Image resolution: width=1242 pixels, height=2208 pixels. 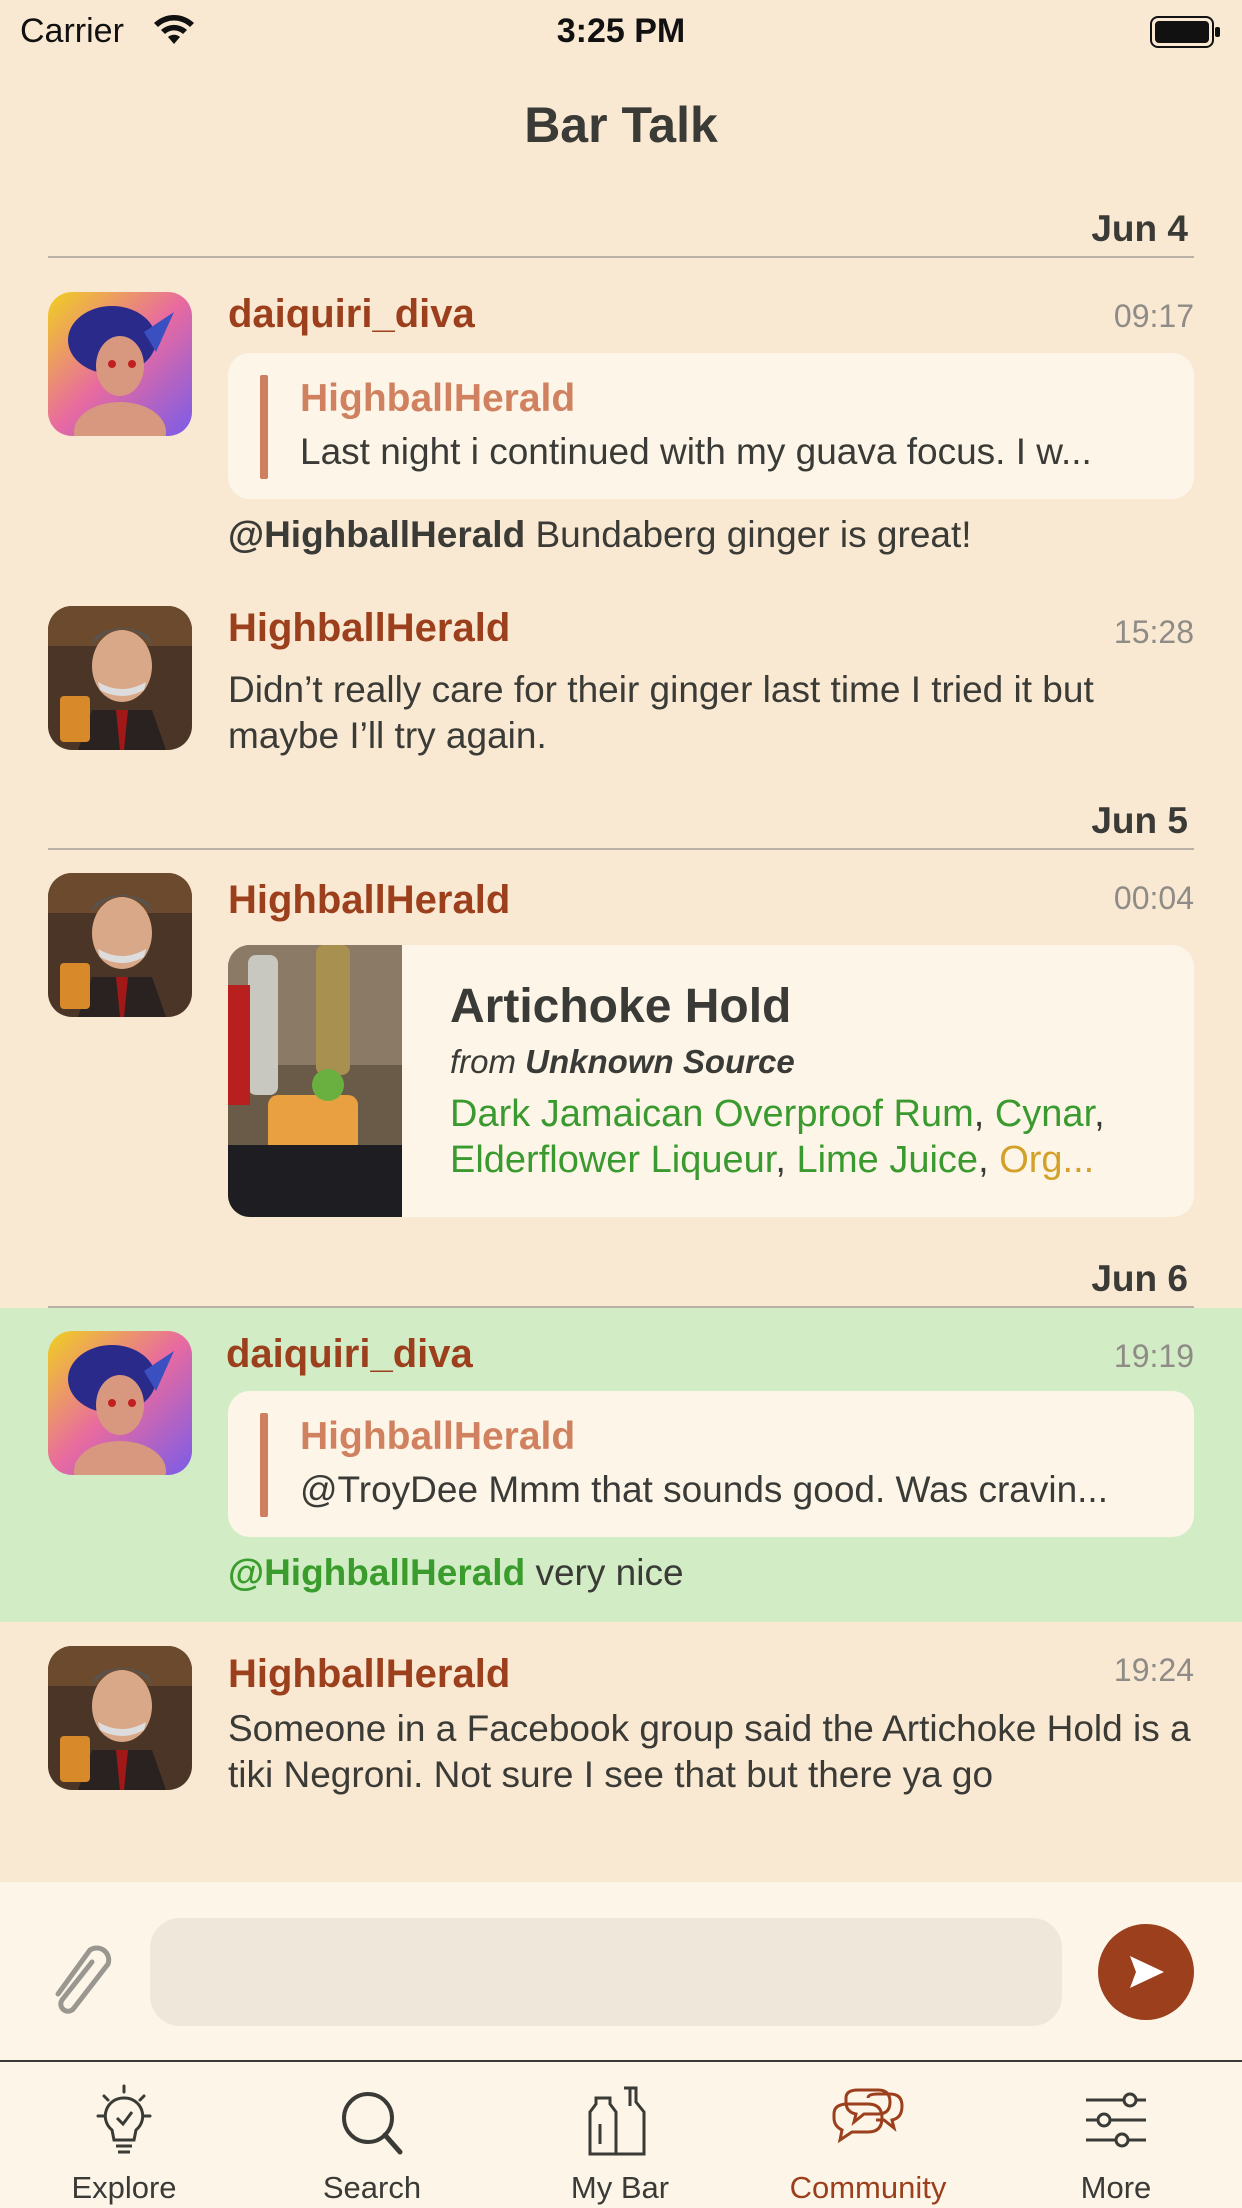 I want to click on recipe-title: Artichoke Hold, so click(x=621, y=1006).